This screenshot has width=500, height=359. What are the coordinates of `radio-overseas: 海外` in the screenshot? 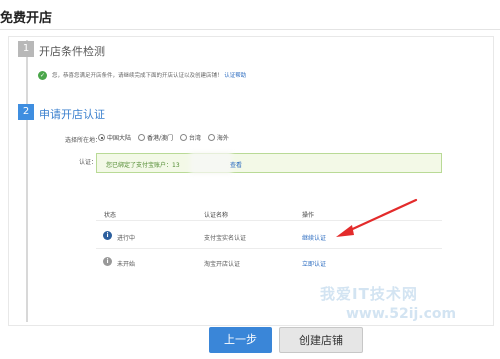 It's located at (218, 137).